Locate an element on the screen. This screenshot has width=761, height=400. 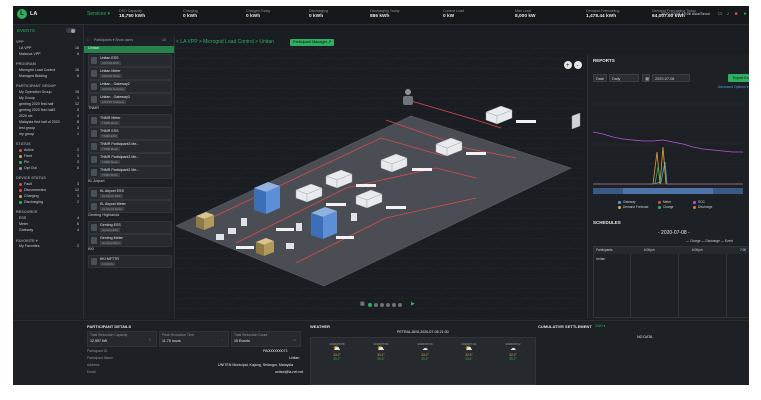
play-icon: ▶ is located at coordinates (413, 304).